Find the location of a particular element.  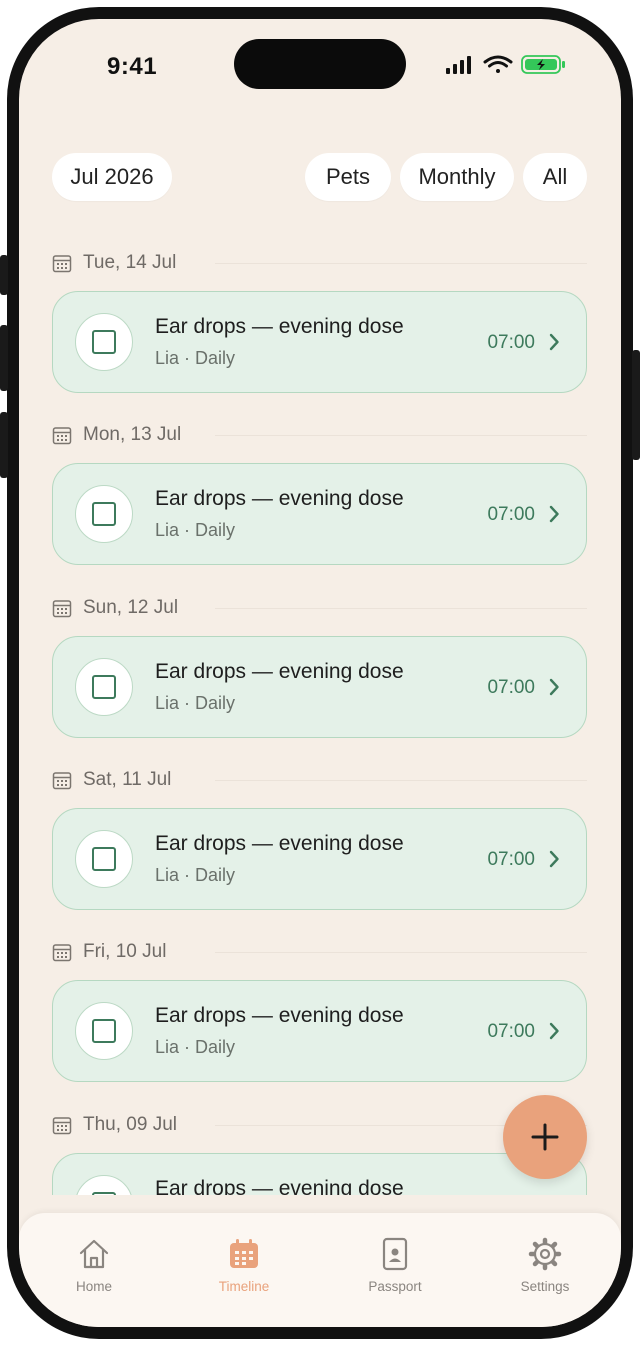

day-header: Sun, 12 Jul is located at coordinates (115, 608).